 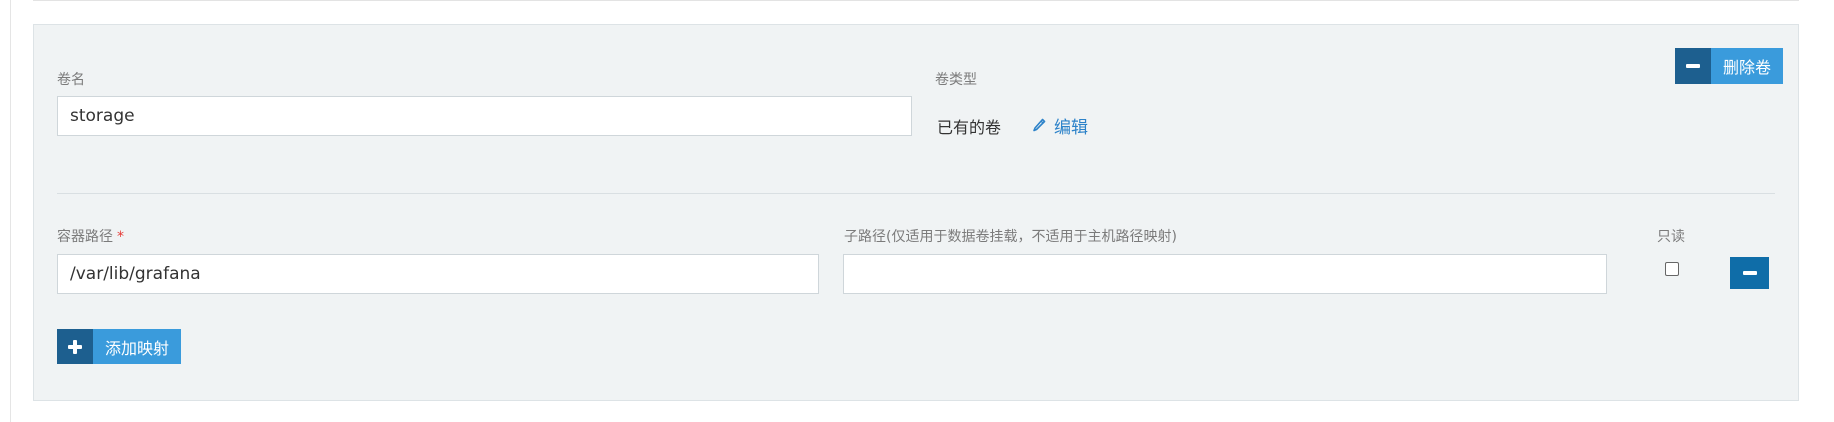 I want to click on container-path-label: 容器路径 *, so click(x=90, y=237).